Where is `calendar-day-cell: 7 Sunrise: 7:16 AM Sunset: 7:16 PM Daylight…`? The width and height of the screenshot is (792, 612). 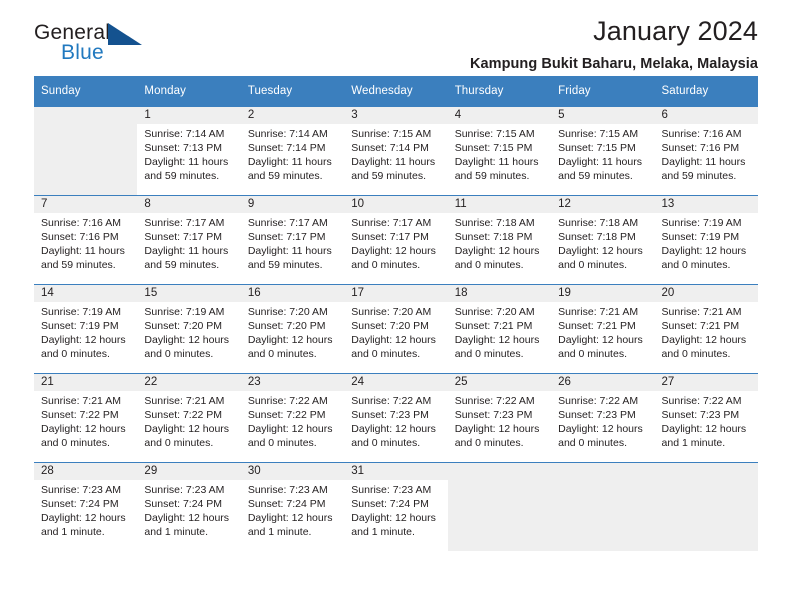
calendar-day-cell: 7 Sunrise: 7:16 AM Sunset: 7:16 PM Daylight… is located at coordinates (86, 240).